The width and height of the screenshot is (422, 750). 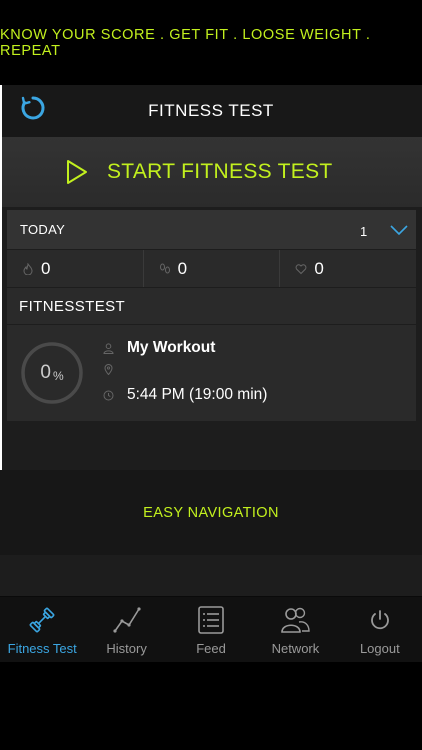 I want to click on dumbbell-icon, so click(x=42, y=620).